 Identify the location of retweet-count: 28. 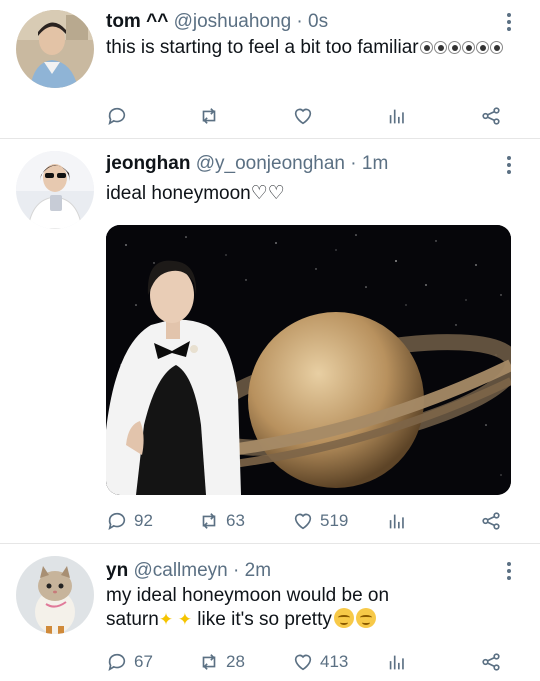
(235, 661).